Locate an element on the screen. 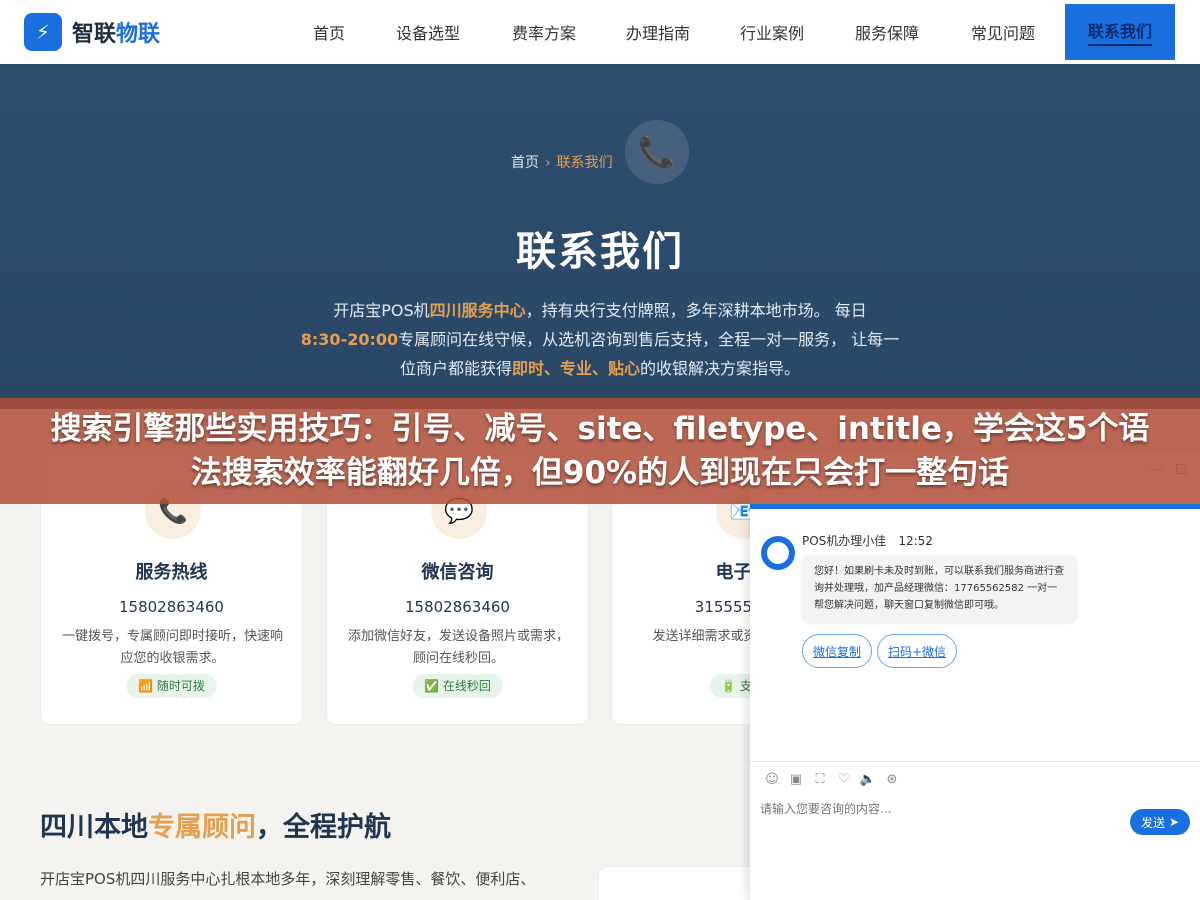 The height and width of the screenshot is (900, 1200). divider is located at coordinates (975, 761).